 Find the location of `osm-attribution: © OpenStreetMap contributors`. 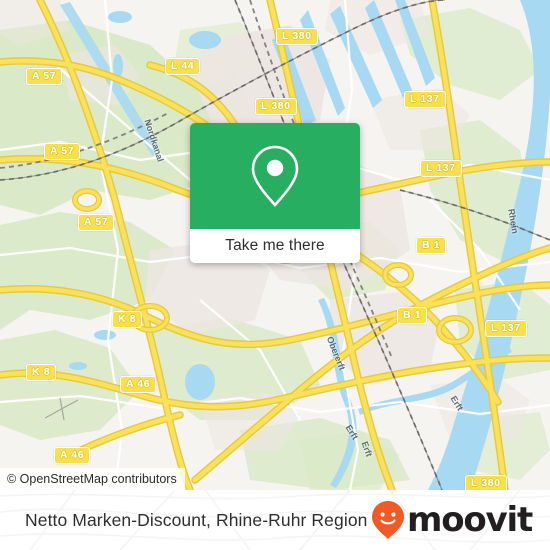

osm-attribution: © OpenStreetMap contributors is located at coordinates (92, 479).